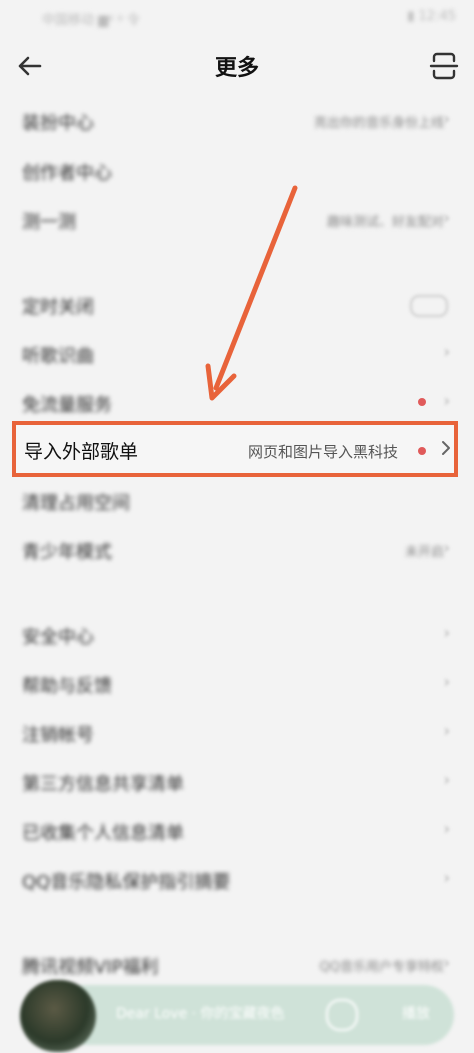  What do you see at coordinates (90, 967) in the screenshot?
I see `menu-item-label: 腾讯视频VIP福利` at bounding box center [90, 967].